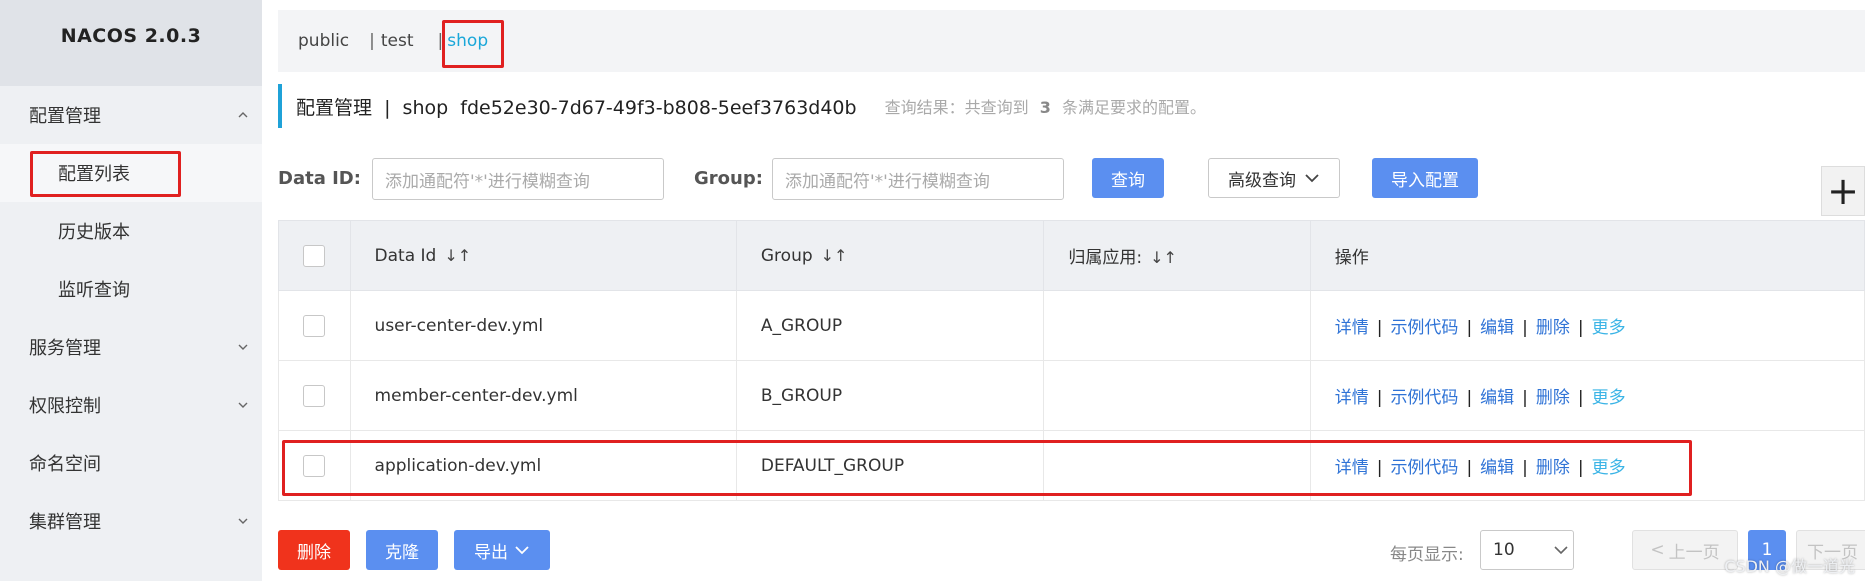 This screenshot has width=1865, height=581. What do you see at coordinates (323, 41) in the screenshot?
I see `namespace-tab-public: public` at bounding box center [323, 41].